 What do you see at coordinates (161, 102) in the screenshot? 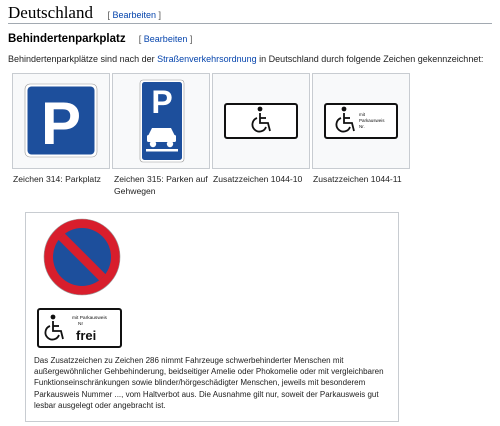
I see `sidewalk-sign-letter: P` at bounding box center [161, 102].